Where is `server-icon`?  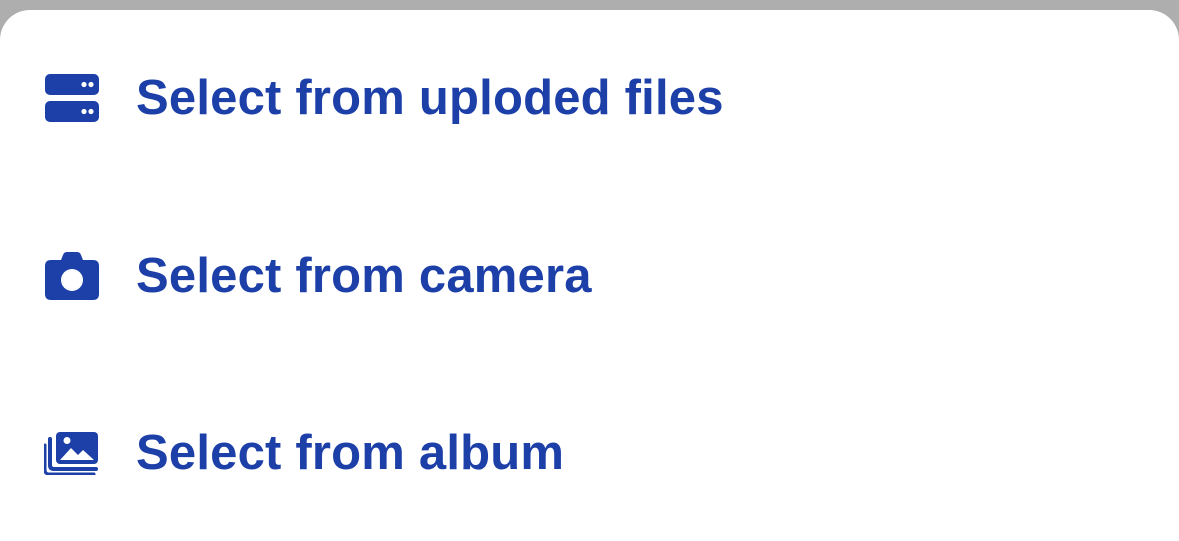 server-icon is located at coordinates (72, 98).